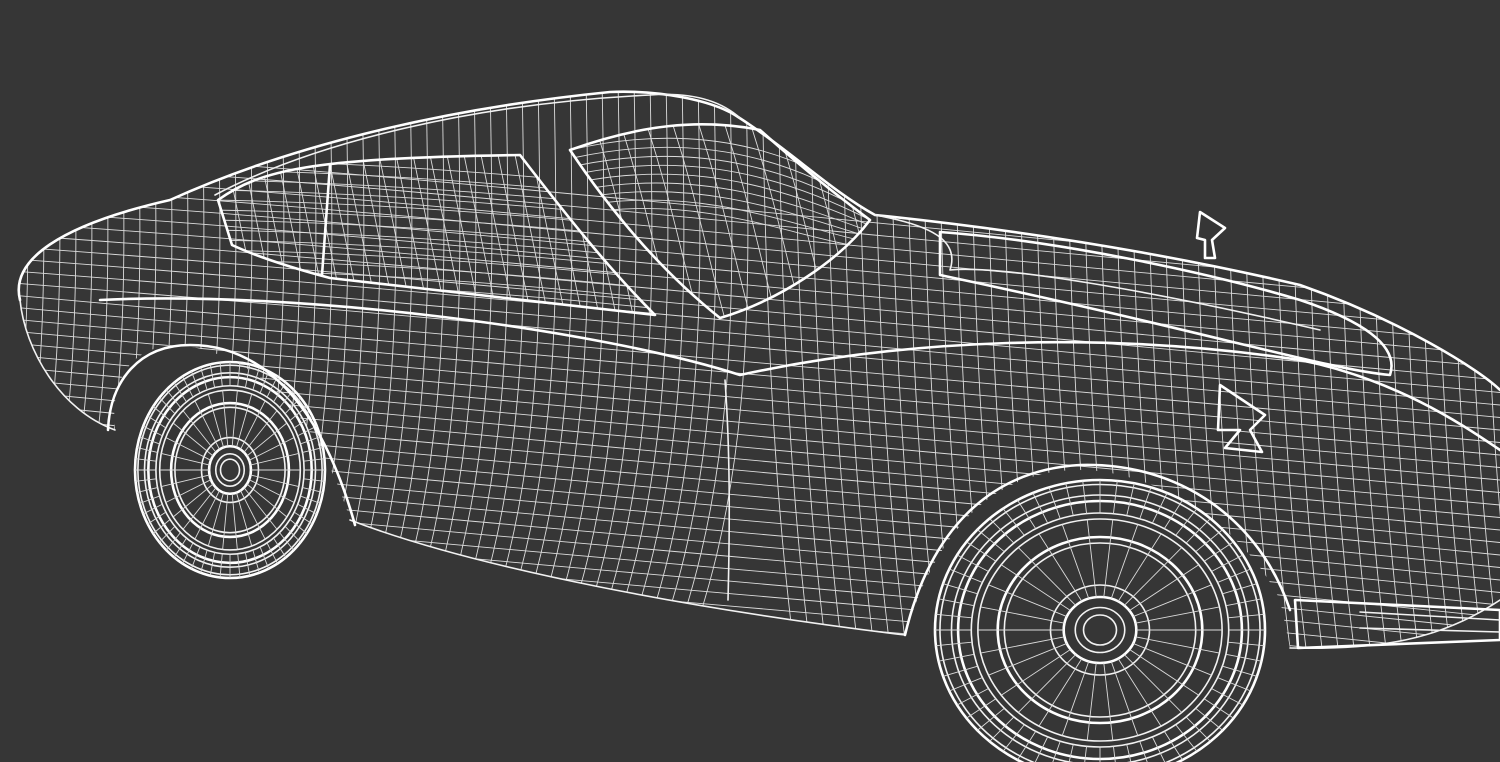 This screenshot has height=762, width=1500. I want to click on rear-wheel-arch, so click(231, 435).